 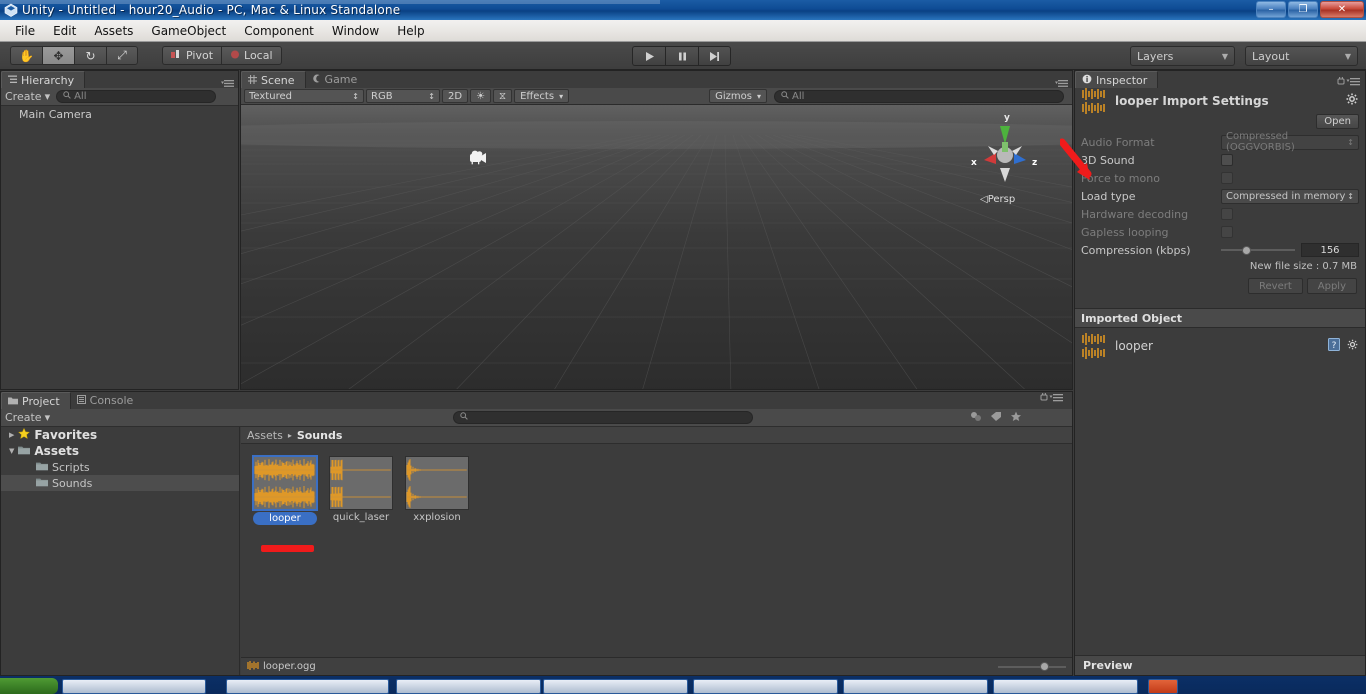 What do you see at coordinates (919, 96) in the screenshot?
I see `scene-search-input: All` at bounding box center [919, 96].